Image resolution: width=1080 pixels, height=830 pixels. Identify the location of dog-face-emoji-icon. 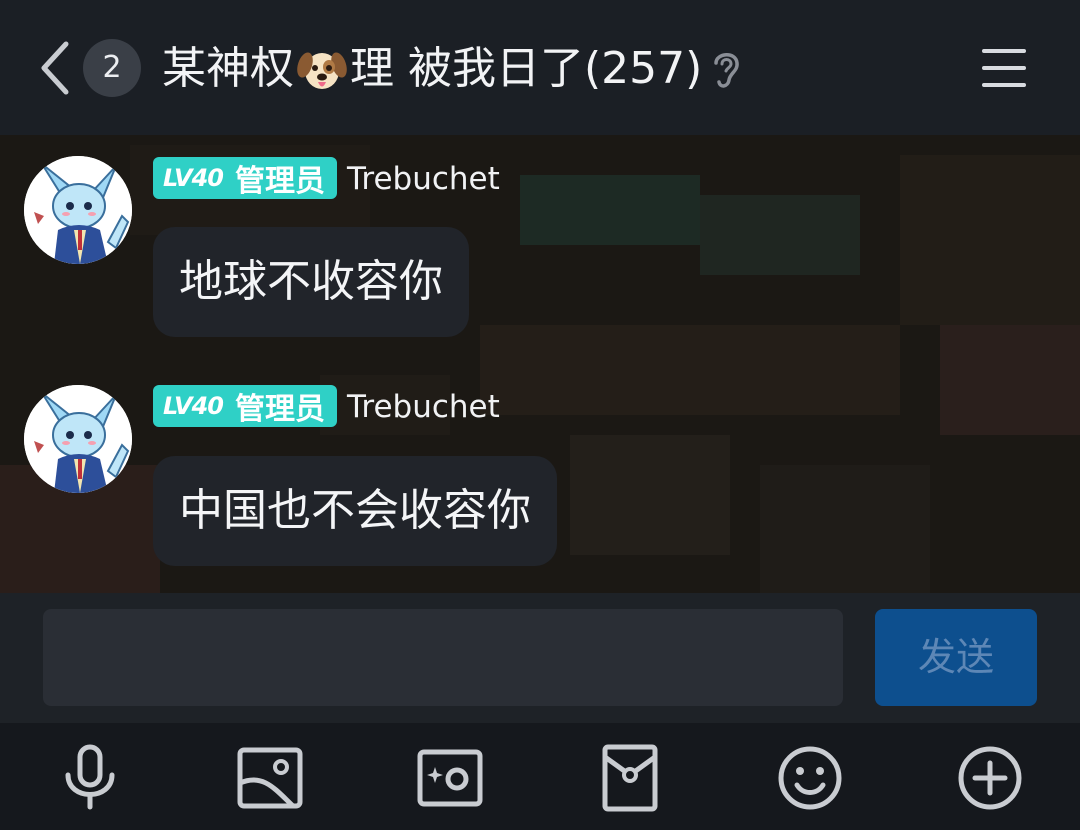
(322, 69).